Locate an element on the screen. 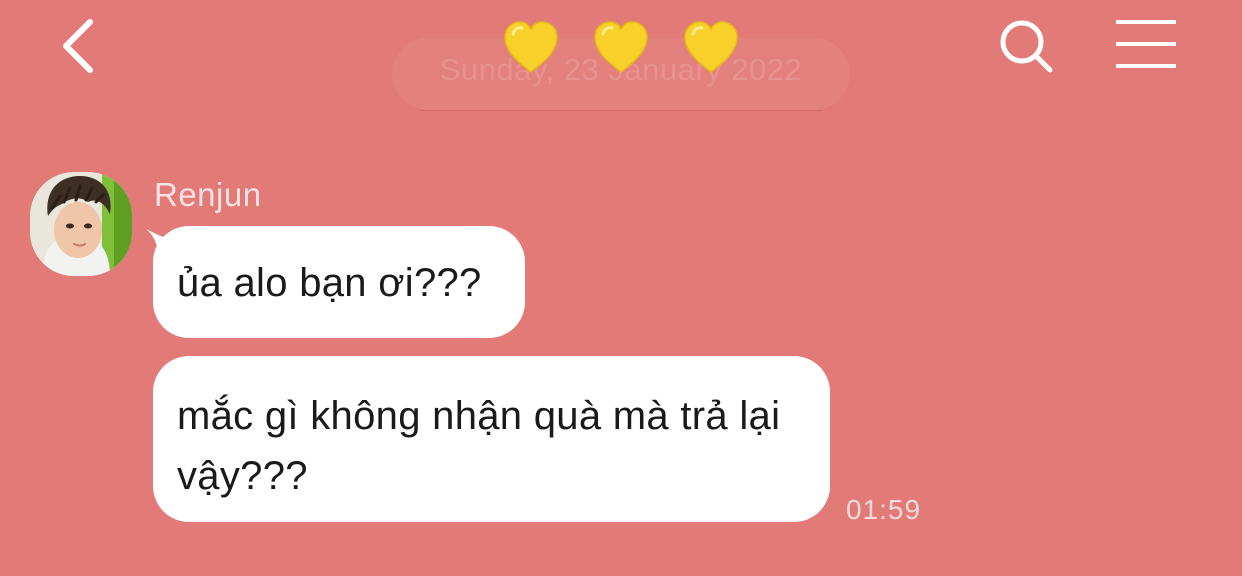 This screenshot has height=576, width=1242. message-text: ủa alo bạn ơi??? is located at coordinates (329, 283).